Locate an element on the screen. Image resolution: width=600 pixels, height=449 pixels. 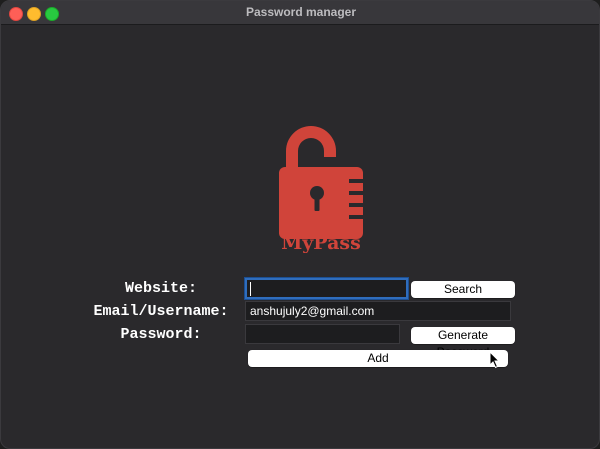
add-button: Add is located at coordinates (378, 358).